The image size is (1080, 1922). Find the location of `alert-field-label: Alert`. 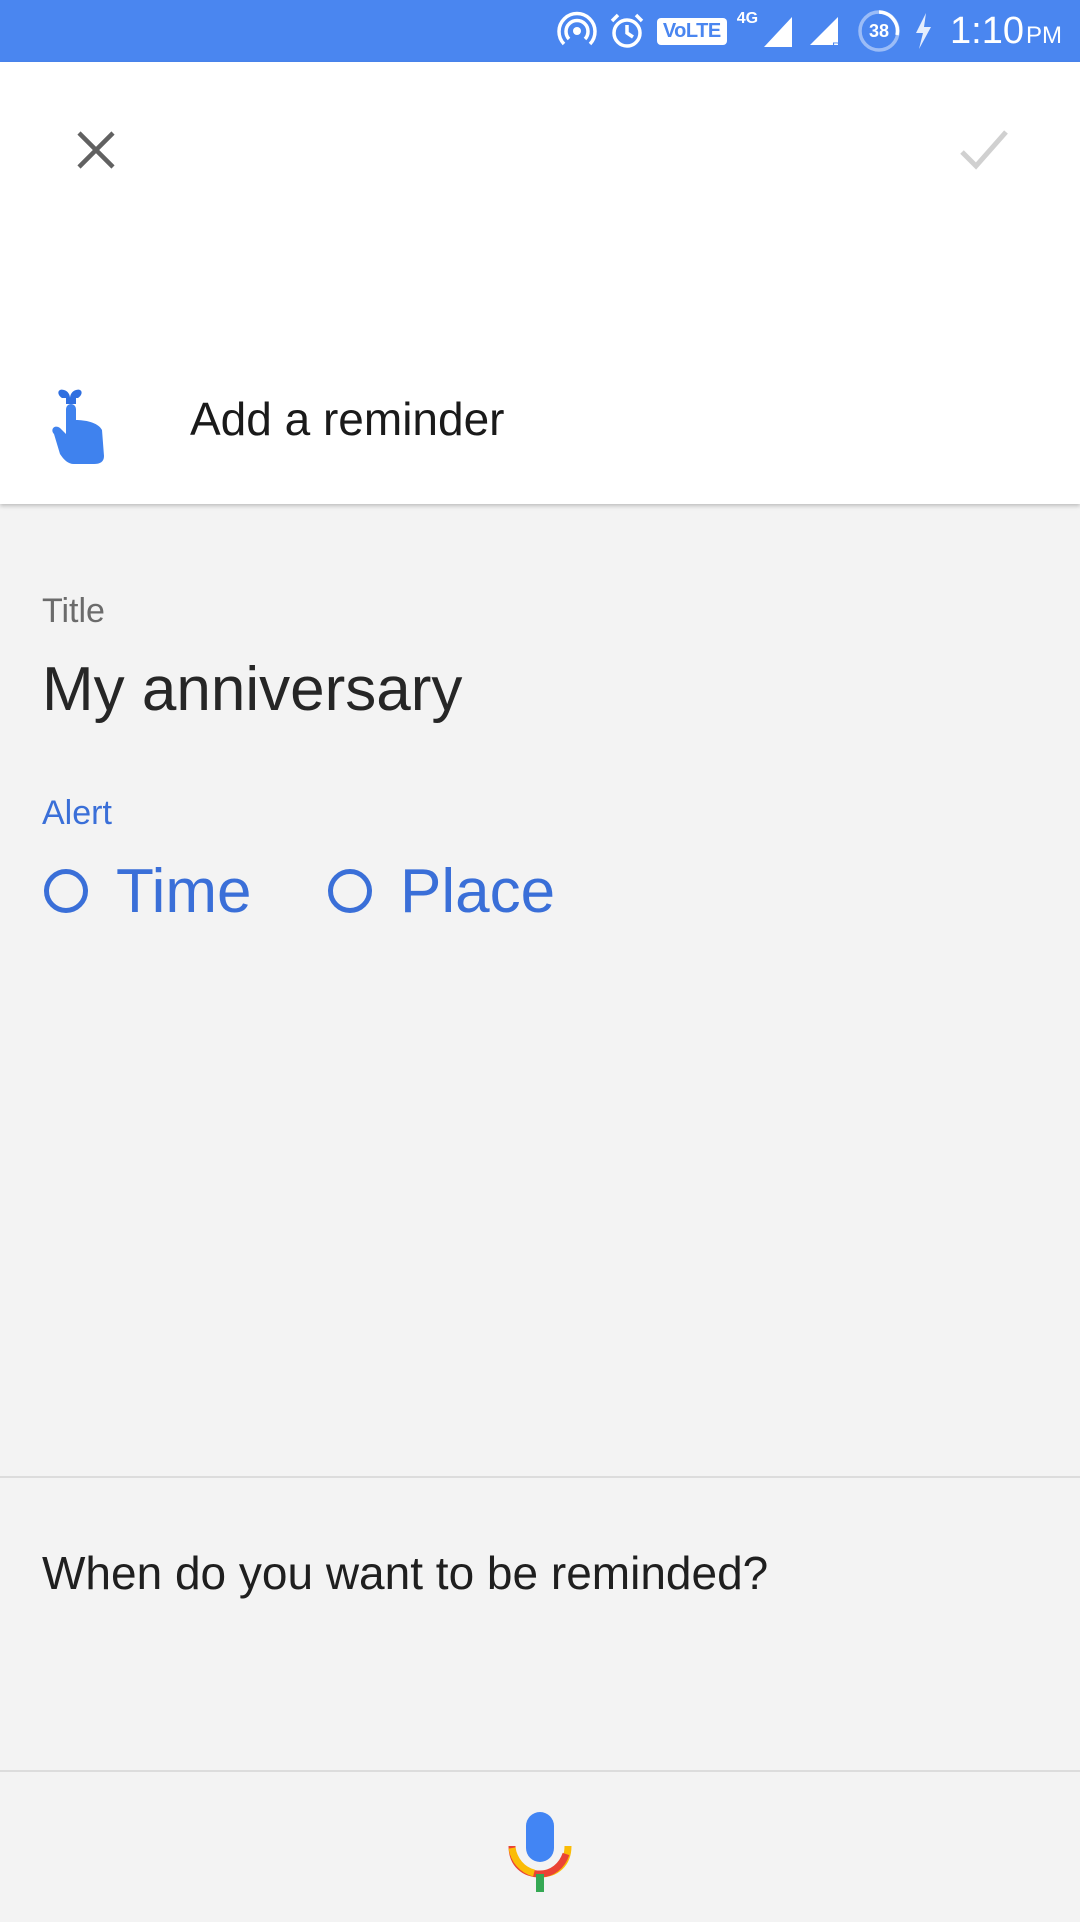

alert-field-label: Alert is located at coordinates (77, 813).